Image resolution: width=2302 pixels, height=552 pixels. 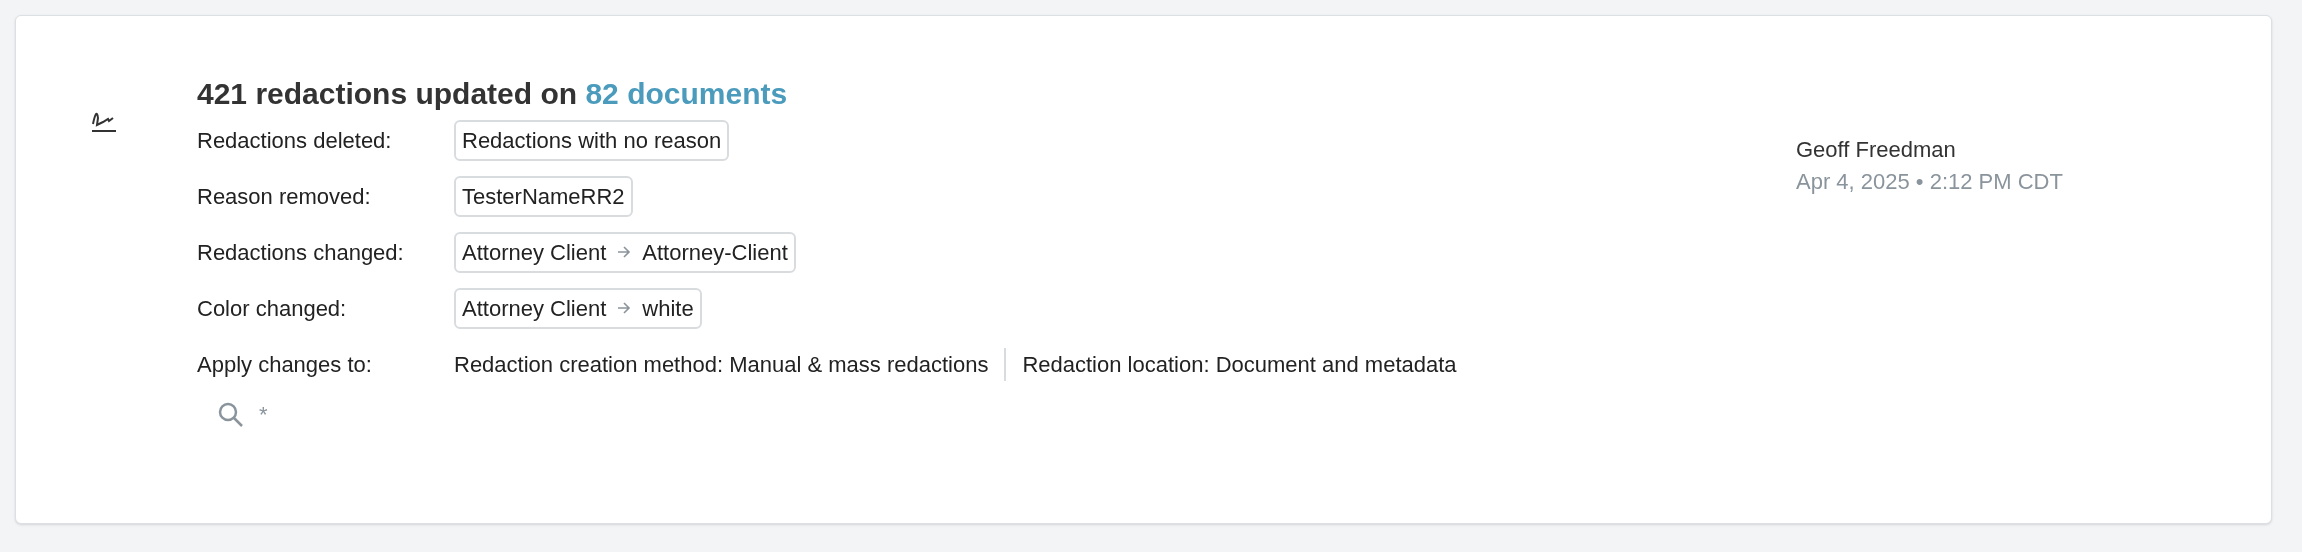 I want to click on field-label: Reason removed:, so click(x=284, y=196).